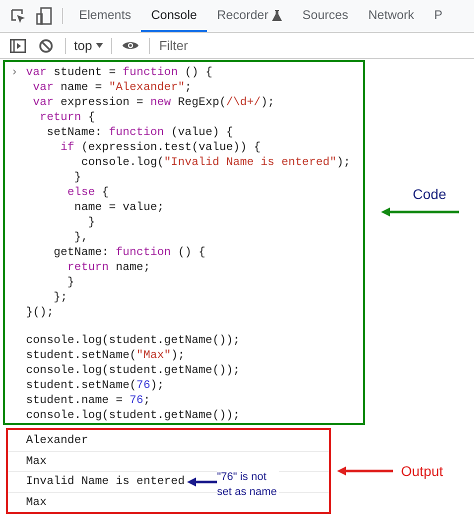 The width and height of the screenshot is (474, 516). Describe the element at coordinates (118, 207) in the screenshot. I see `code-line: name = value;` at that location.